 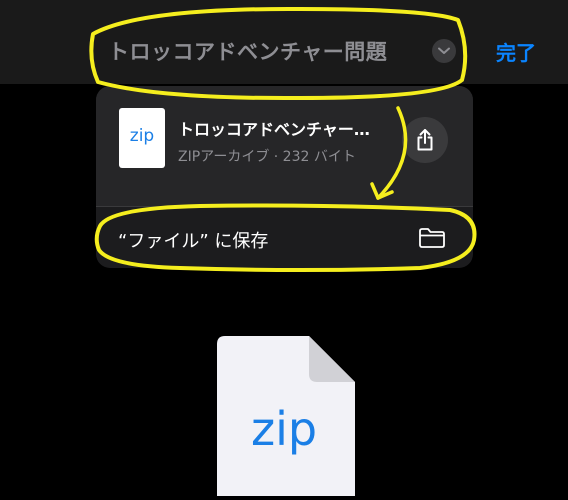 I want to click on file-preview: zip, so click(x=284, y=416).